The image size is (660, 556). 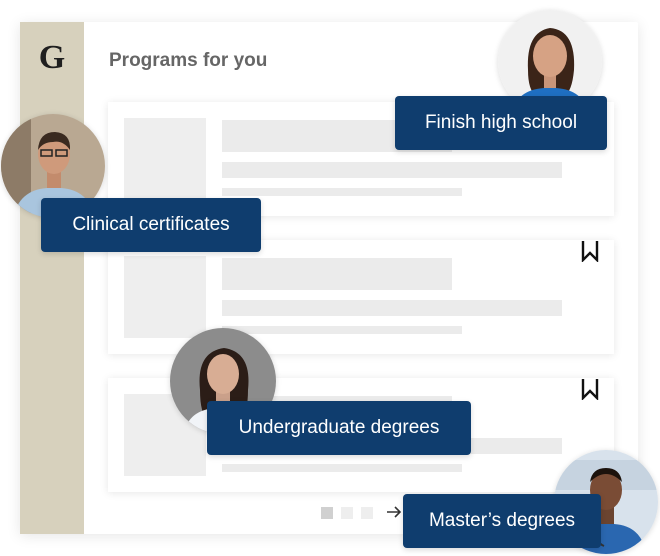 What do you see at coordinates (502, 521) in the screenshot?
I see `tag-masters-degrees: Master’s degrees` at bounding box center [502, 521].